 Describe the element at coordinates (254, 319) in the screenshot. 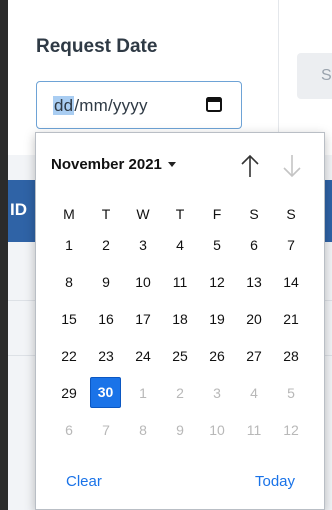

I see `calendar-day: 20` at that location.